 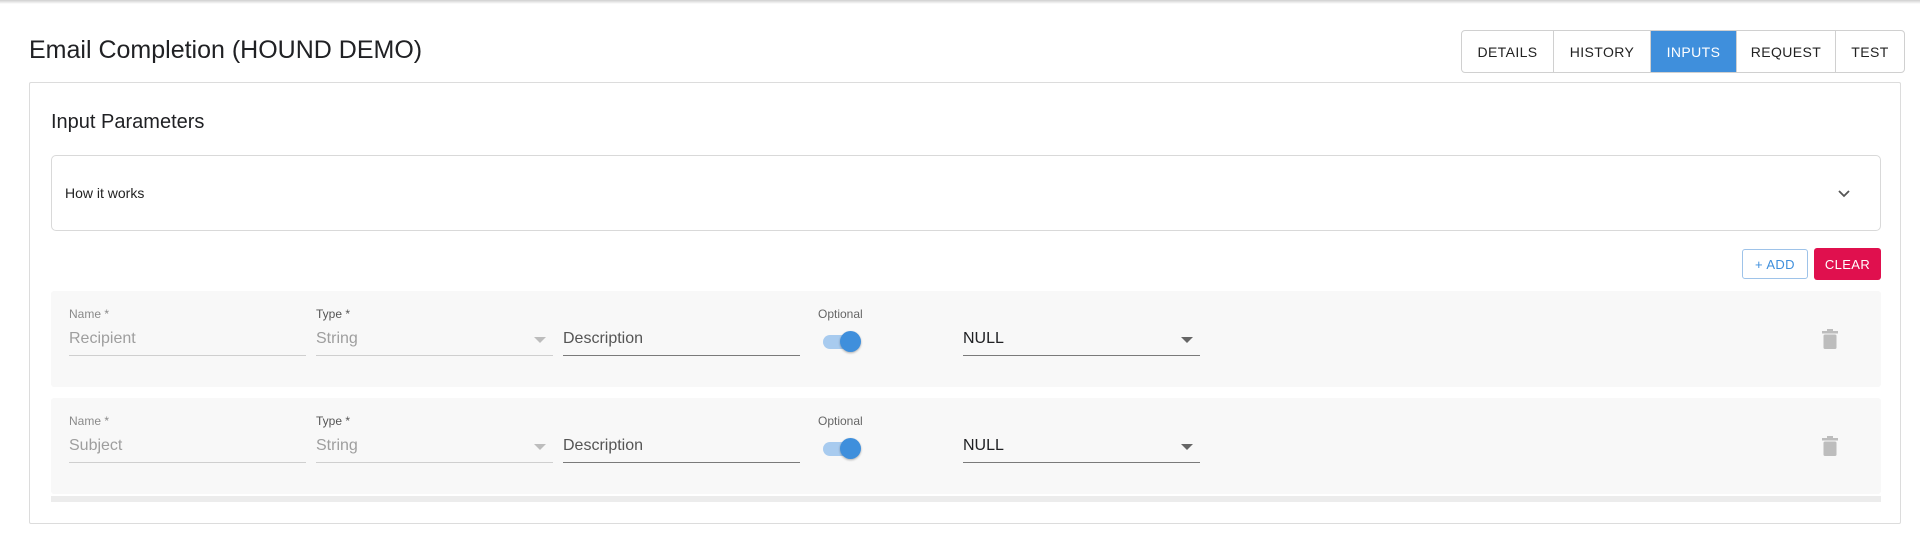 I want to click on name-field: Recipient, so click(x=102, y=339).